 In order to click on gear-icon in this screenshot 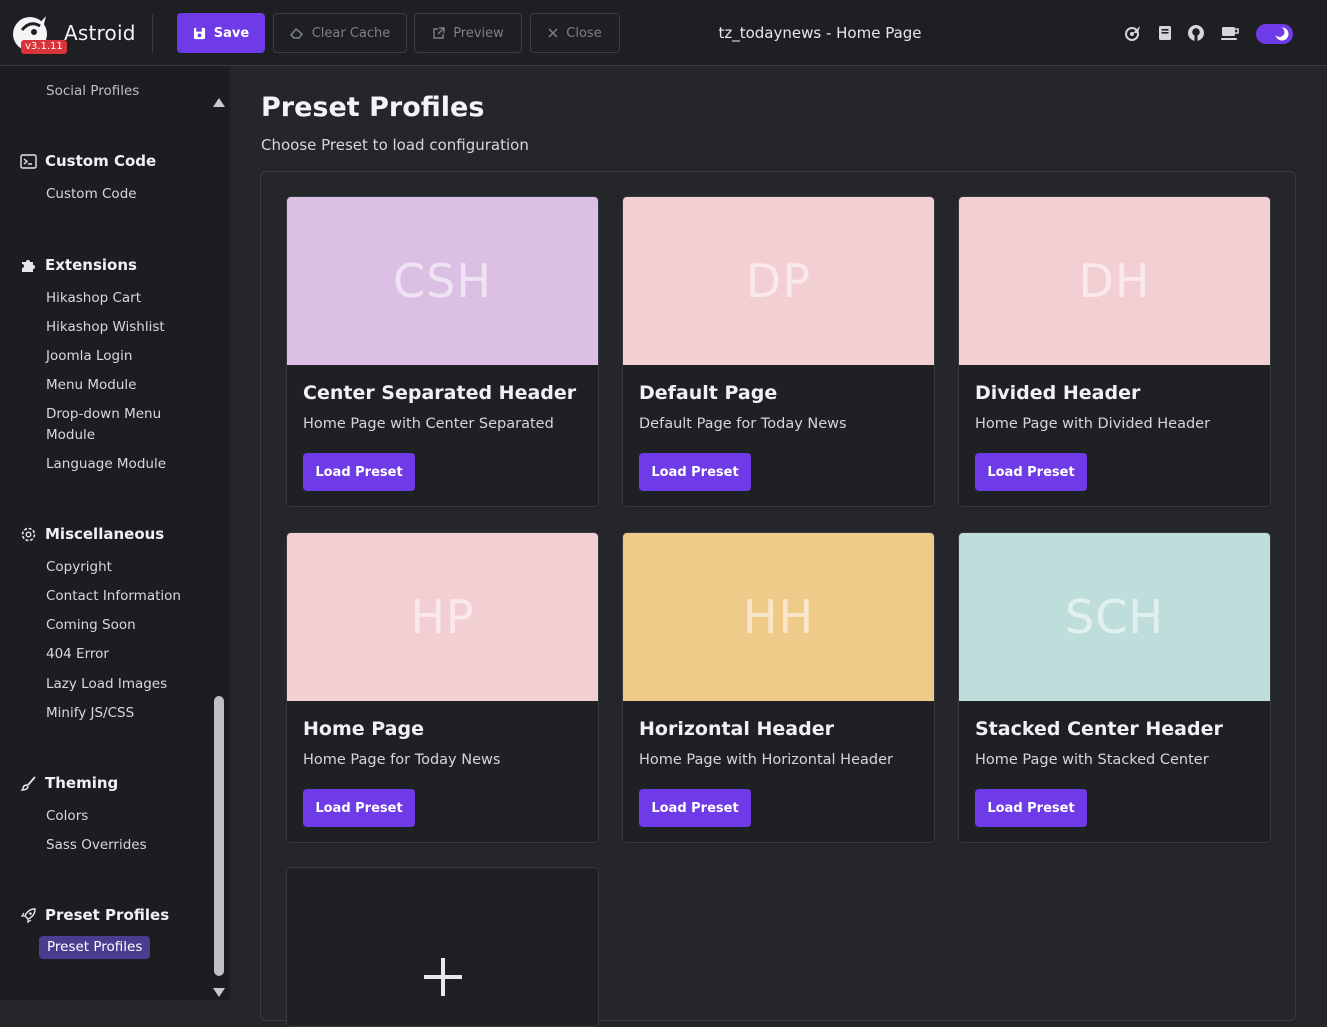, I will do `click(28, 534)`.